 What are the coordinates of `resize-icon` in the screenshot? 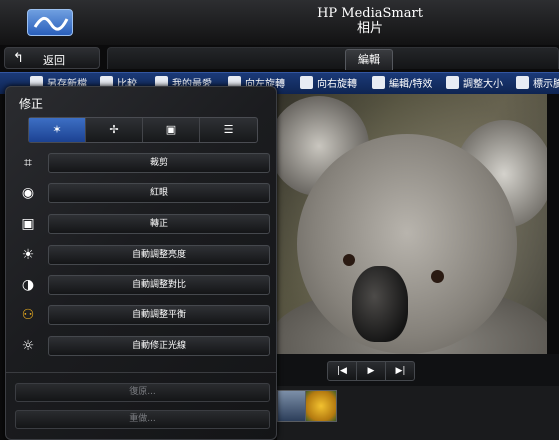 It's located at (452, 82).